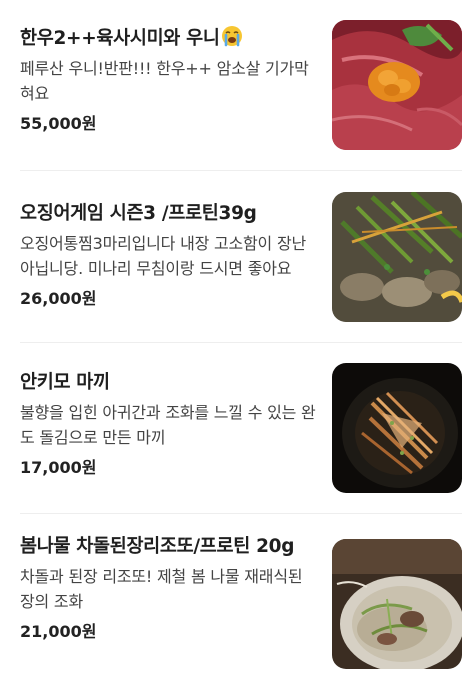  What do you see at coordinates (58, 631) in the screenshot?
I see `menu-item-price: 21,000원` at bounding box center [58, 631].